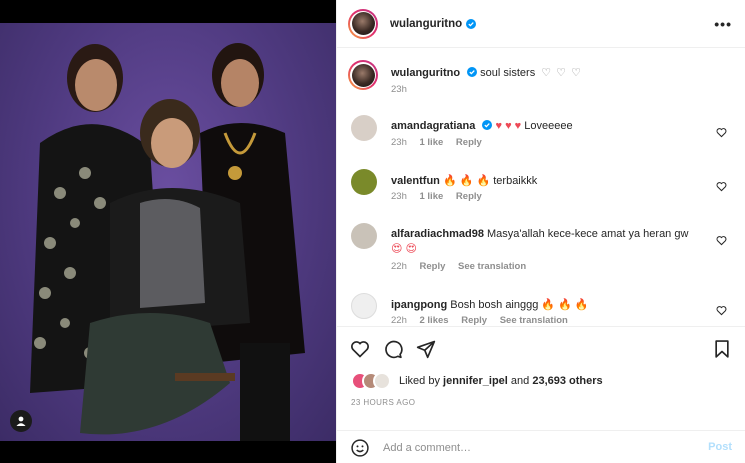 The width and height of the screenshot is (745, 463). I want to click on comment-username: ipangpong, so click(419, 305).